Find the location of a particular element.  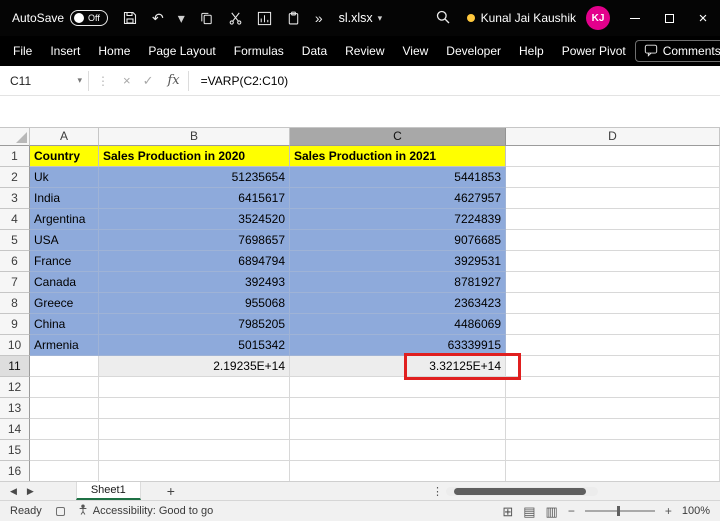

close-button: × is located at coordinates (703, 18).